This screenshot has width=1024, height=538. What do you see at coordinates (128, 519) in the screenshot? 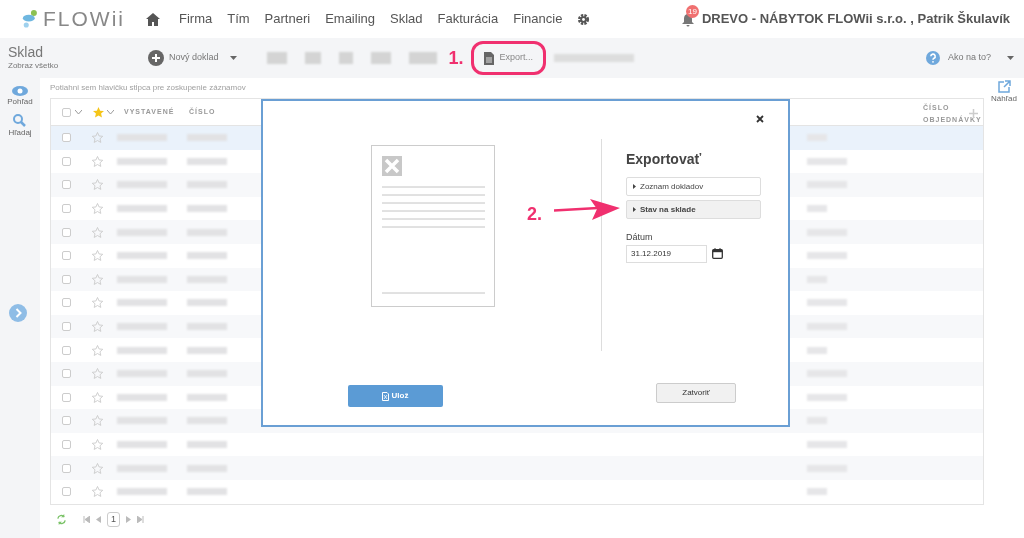
I see `next-page-icon` at bounding box center [128, 519].